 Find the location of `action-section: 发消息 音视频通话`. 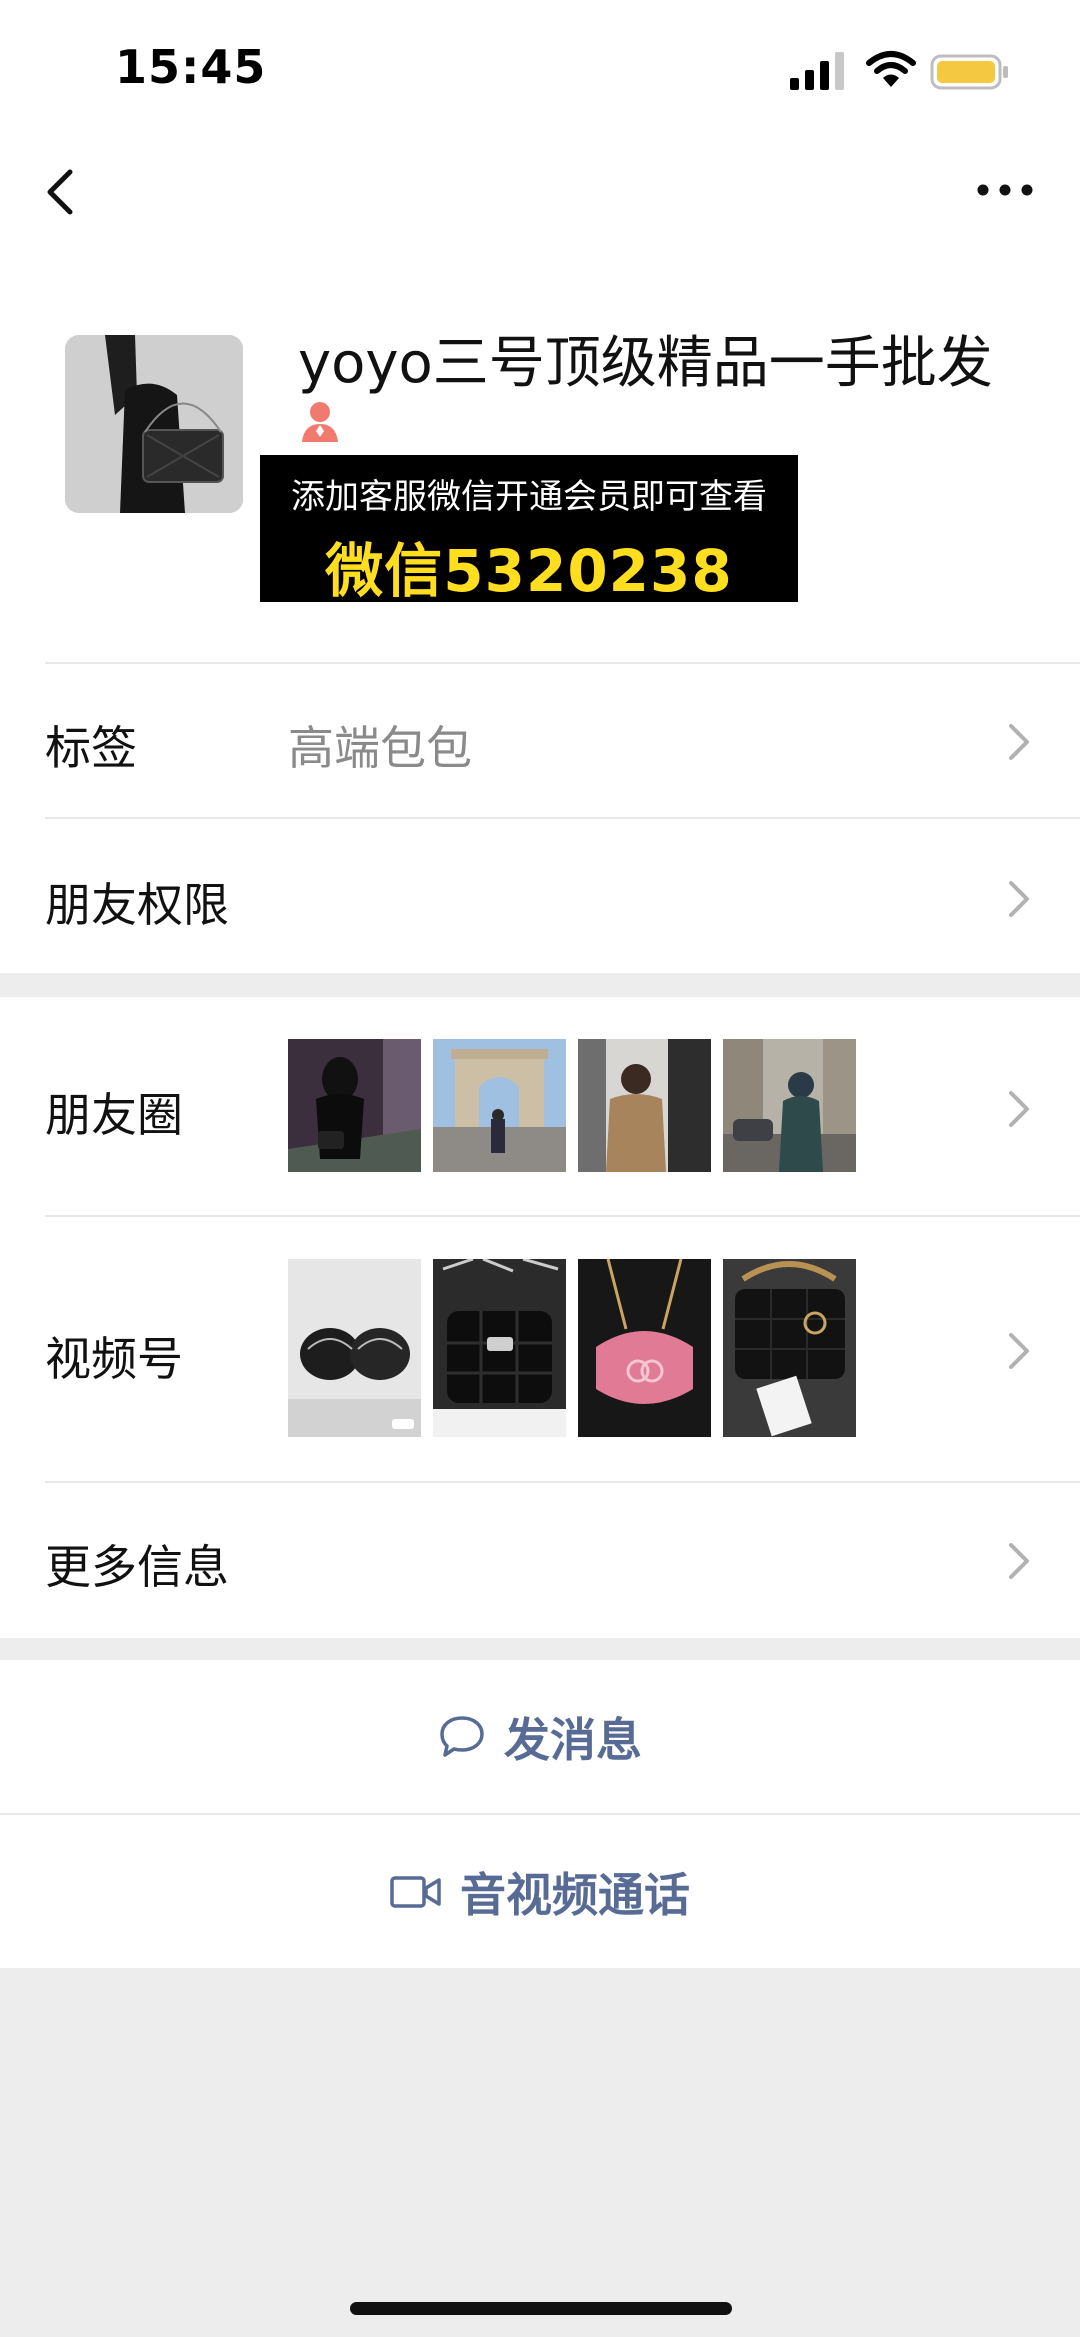

action-section: 发消息 音视频通话 is located at coordinates (540, 1814).